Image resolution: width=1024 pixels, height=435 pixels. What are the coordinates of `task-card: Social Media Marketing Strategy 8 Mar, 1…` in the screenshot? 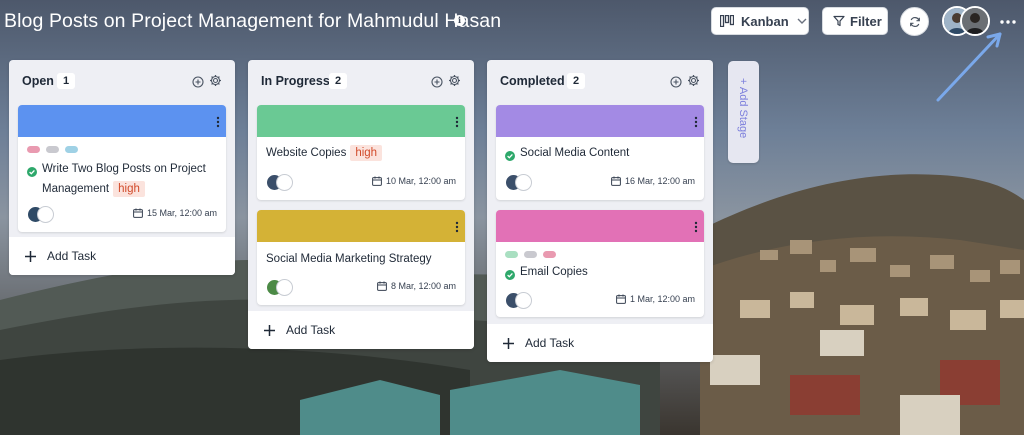 It's located at (361, 257).